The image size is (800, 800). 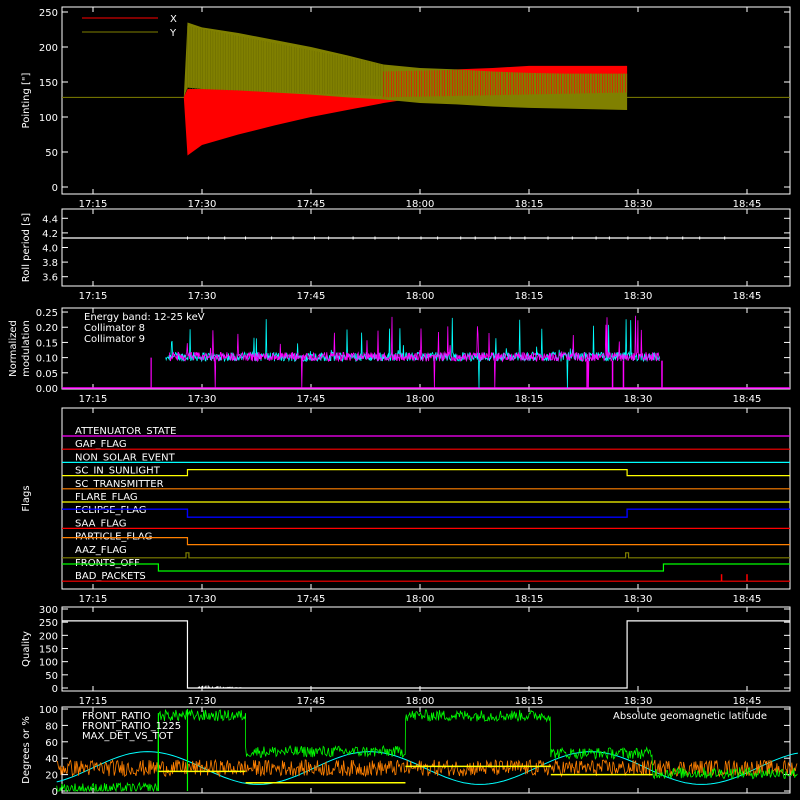 What do you see at coordinates (118, 471) in the screenshot?
I see `flag-label-sc-in-sunlight: SC_IN_SUNLIGHT` at bounding box center [118, 471].